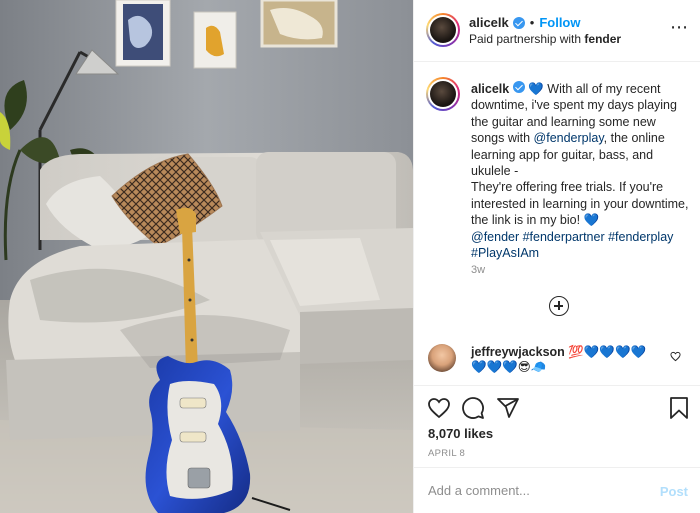  I want to click on caption-mention-link: @fenderplay, so click(569, 138).